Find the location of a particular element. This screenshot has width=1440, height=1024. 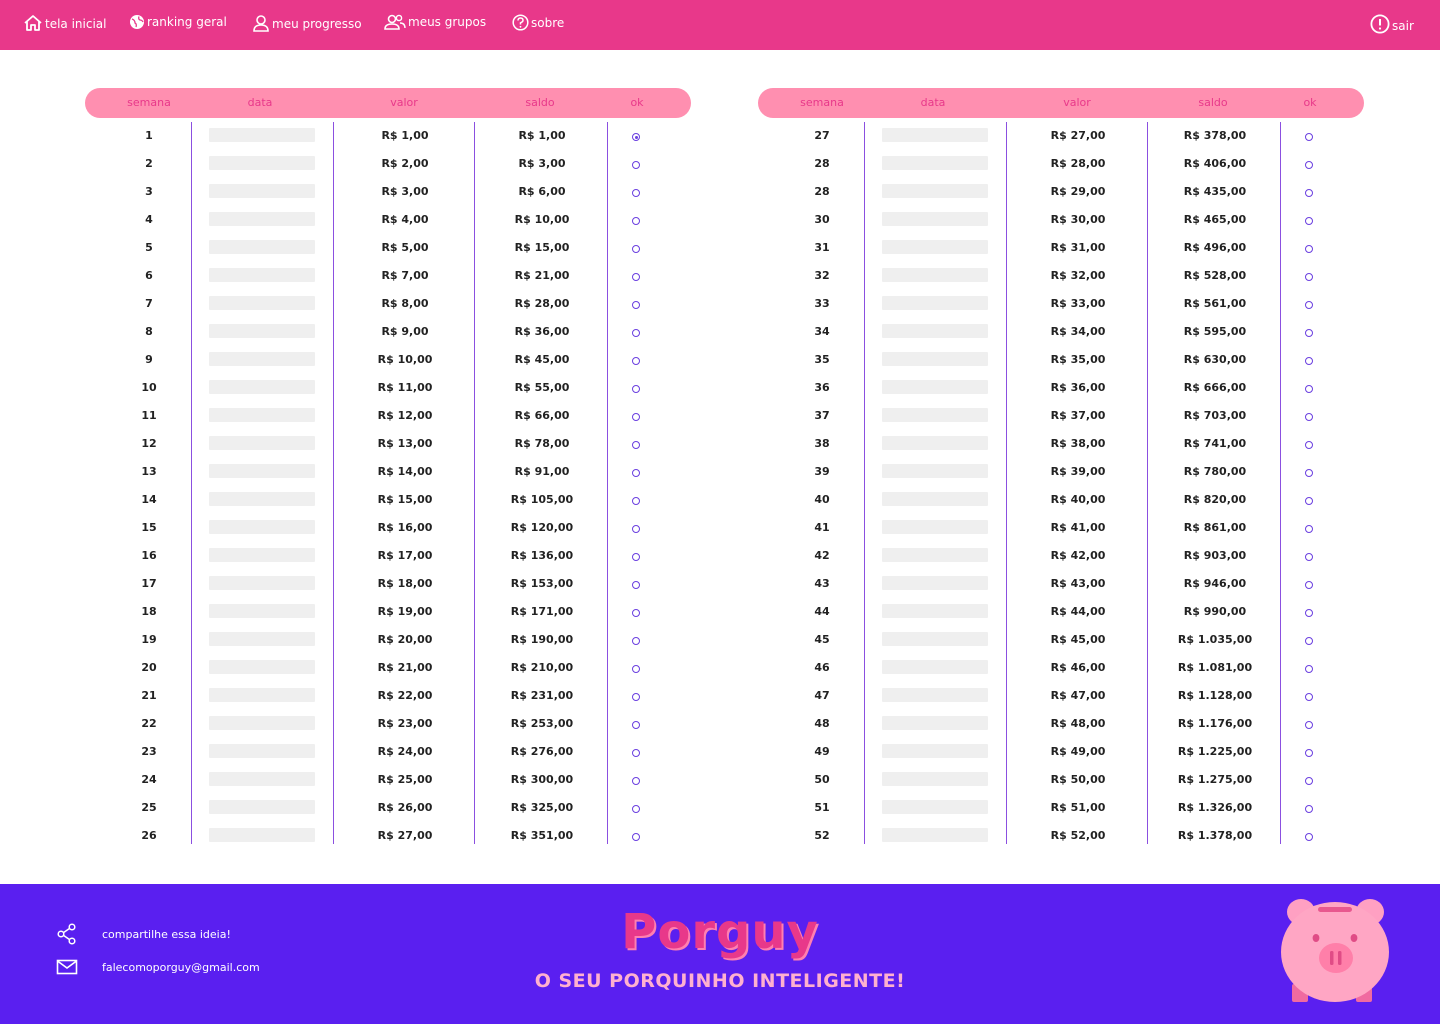

nav-tela-inicial: tela inicial is located at coordinates (64, 23).